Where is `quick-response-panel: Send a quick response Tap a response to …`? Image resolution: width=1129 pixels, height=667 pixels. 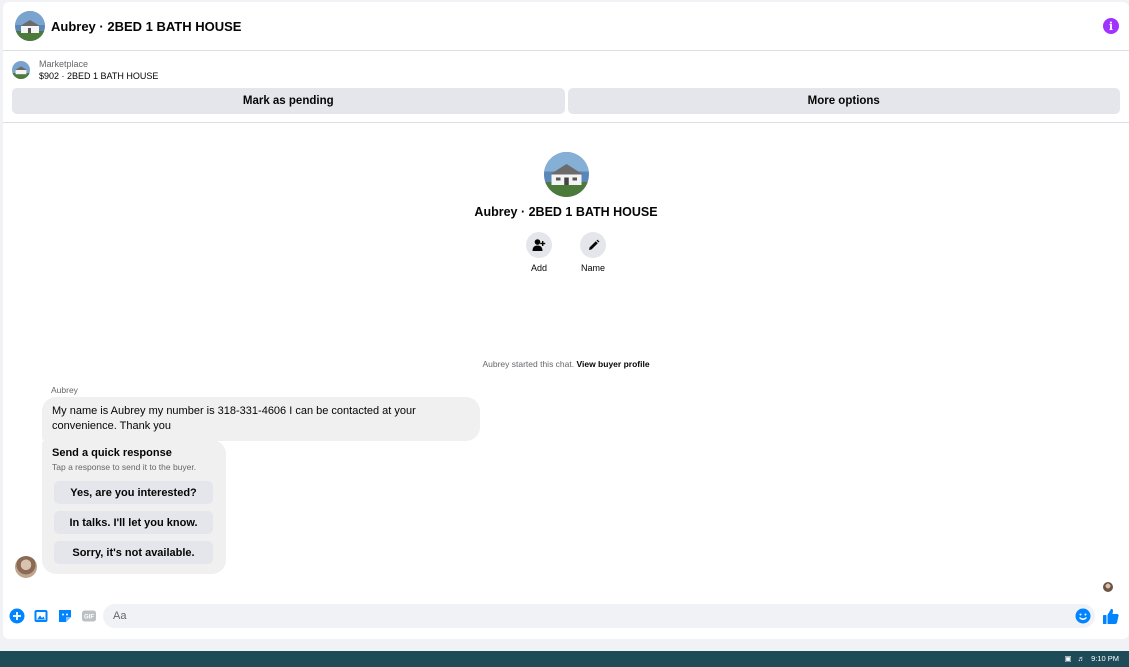
quick-response-panel: Send a quick response Tap a response to … is located at coordinates (134, 507).